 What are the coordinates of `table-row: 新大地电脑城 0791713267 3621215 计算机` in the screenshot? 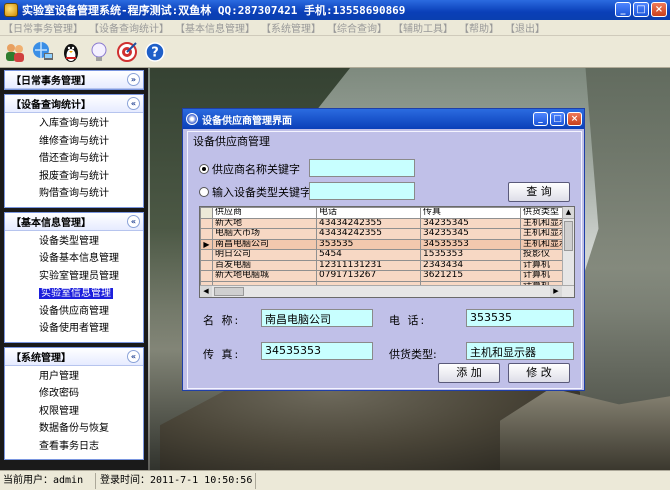 It's located at (386, 276).